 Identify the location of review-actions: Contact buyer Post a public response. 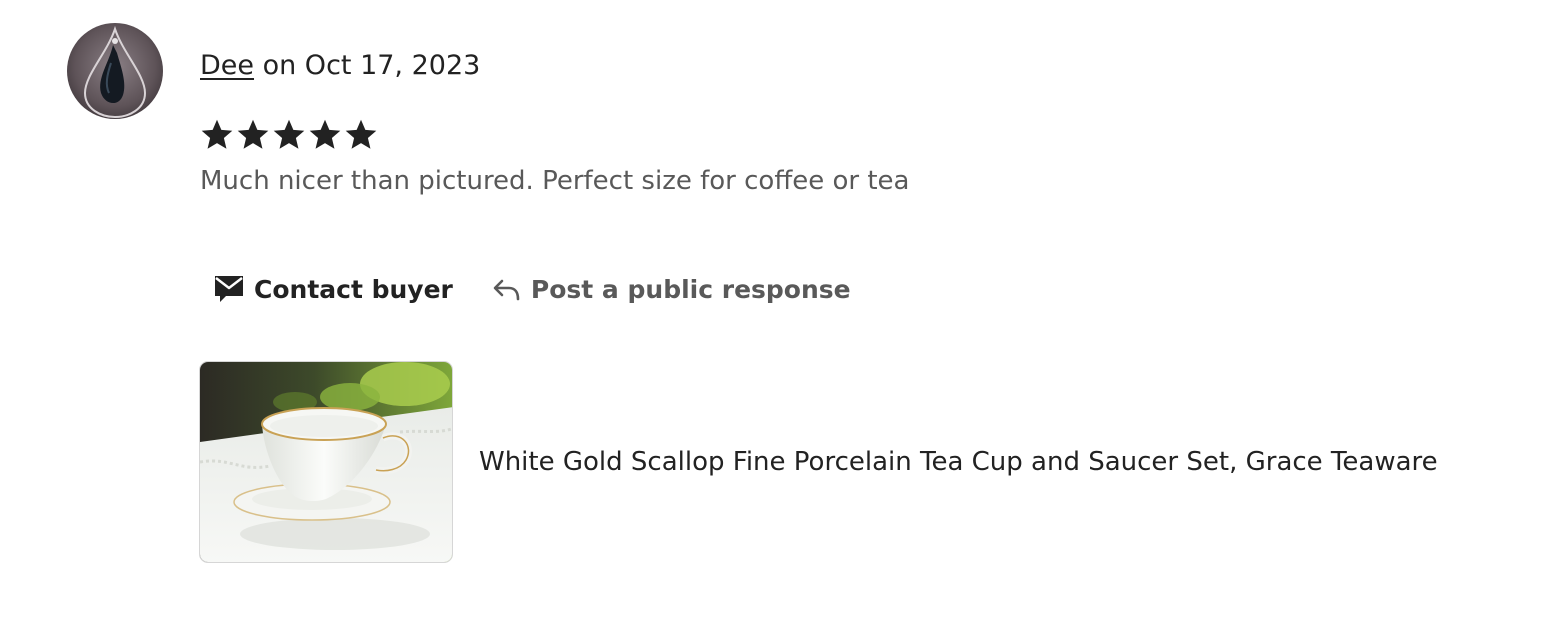
(532, 289).